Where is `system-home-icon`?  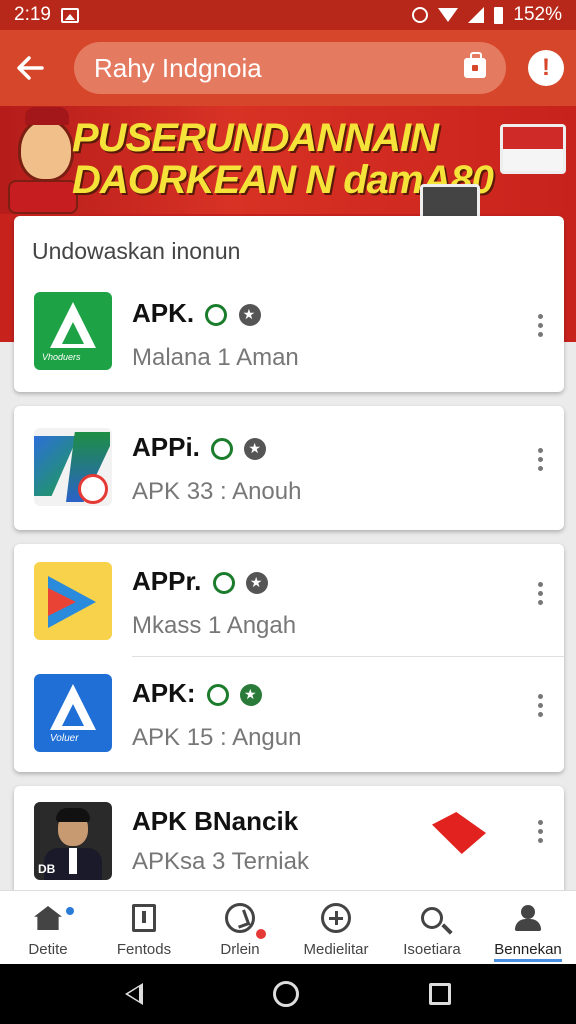
system-home-icon is located at coordinates (286, 994).